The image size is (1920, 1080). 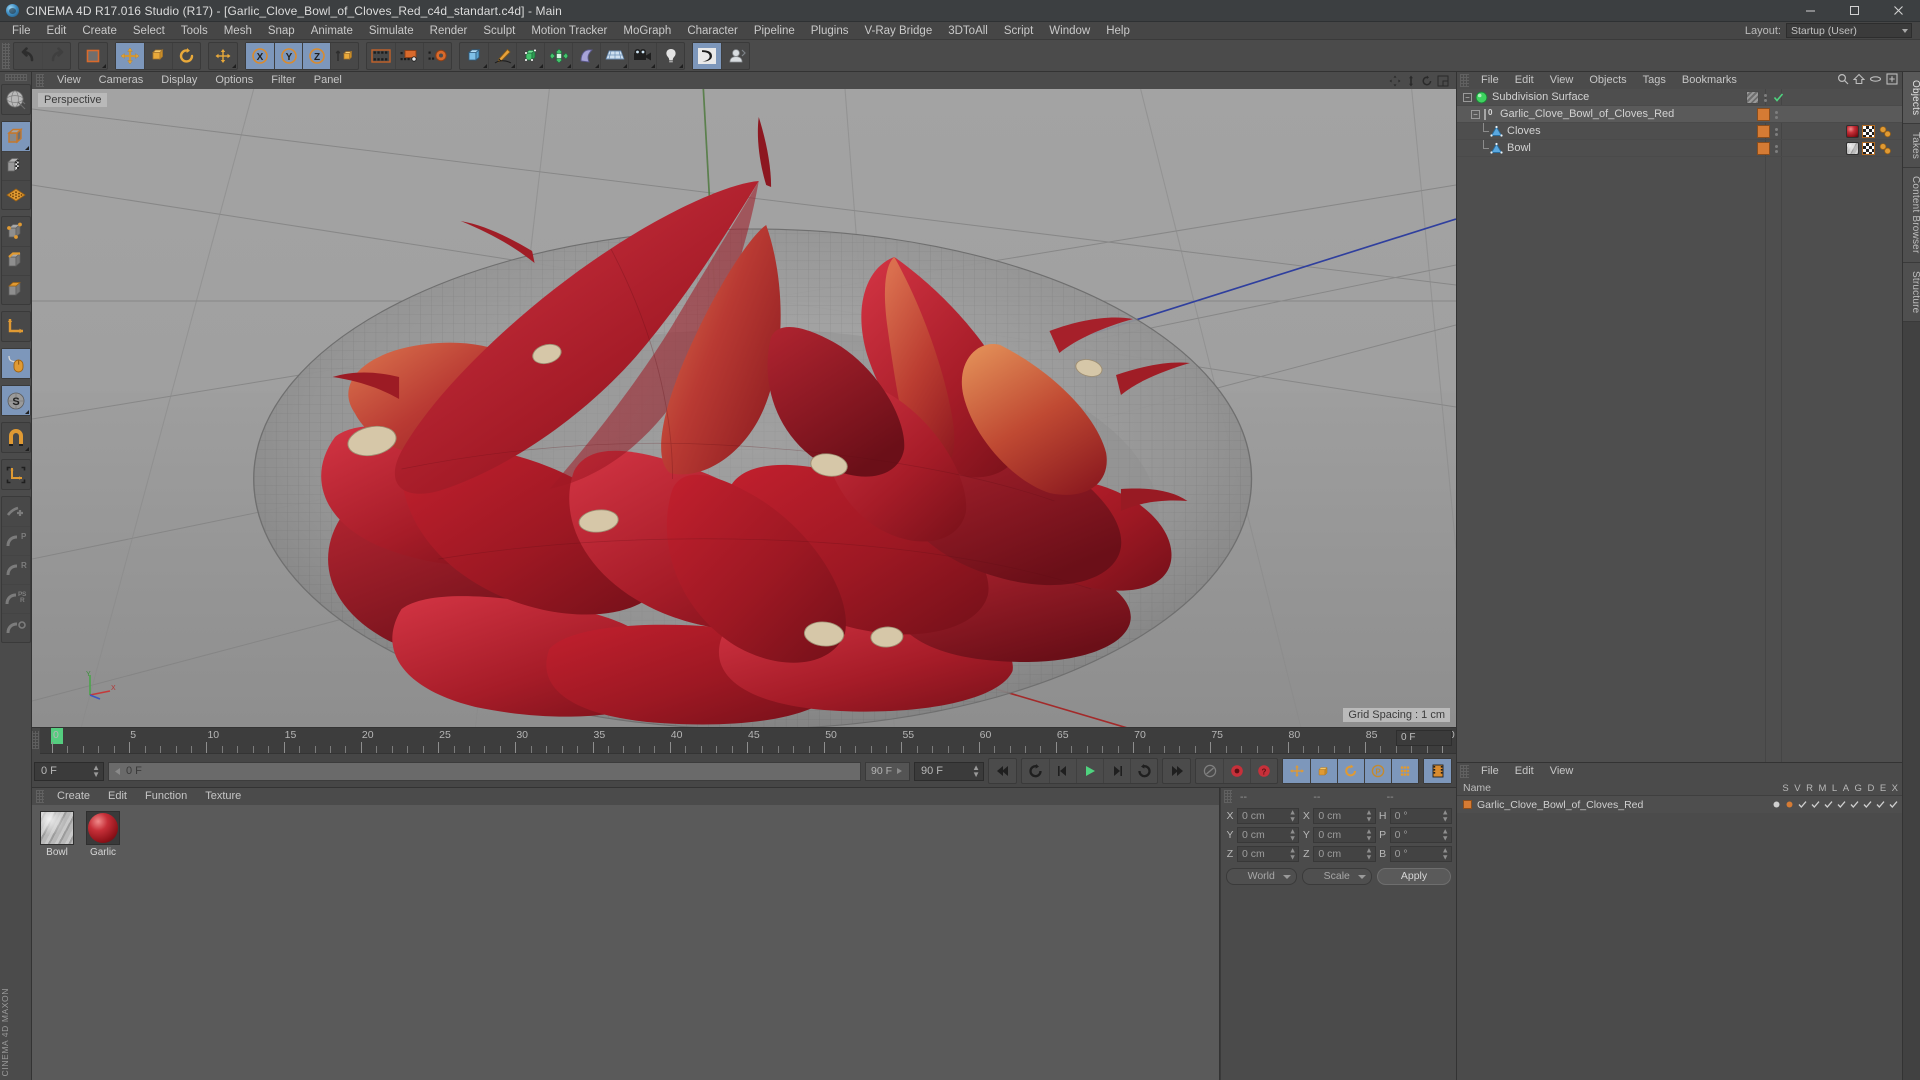 I want to click on viewport-menu-options: Options, so click(x=234, y=80).